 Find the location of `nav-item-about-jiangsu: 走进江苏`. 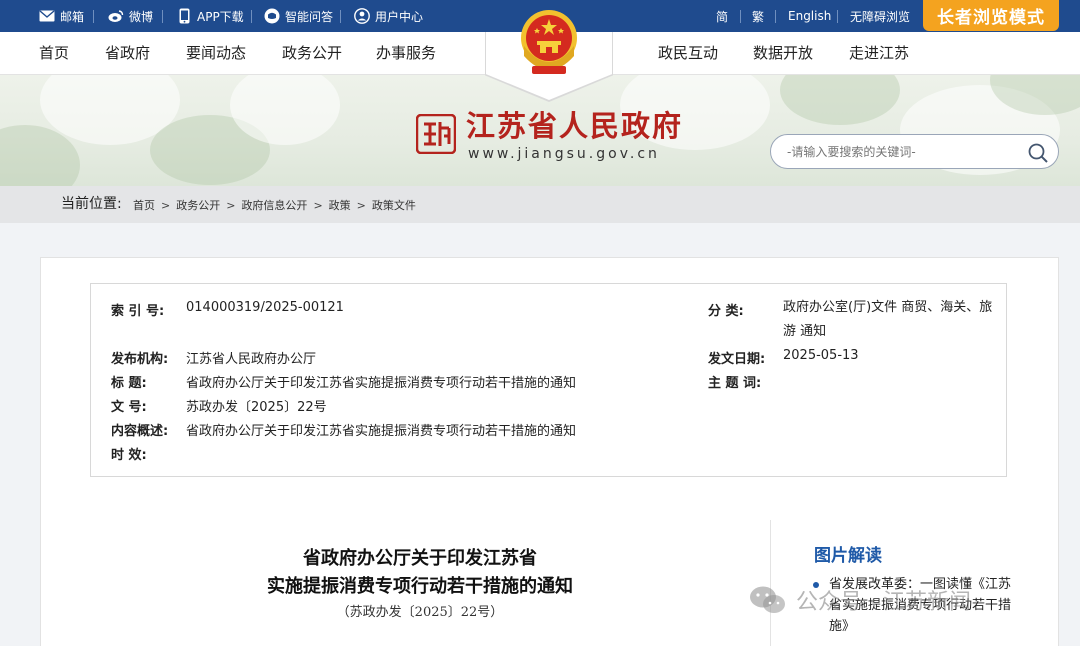

nav-item-about-jiangsu: 走进江苏 is located at coordinates (879, 53).